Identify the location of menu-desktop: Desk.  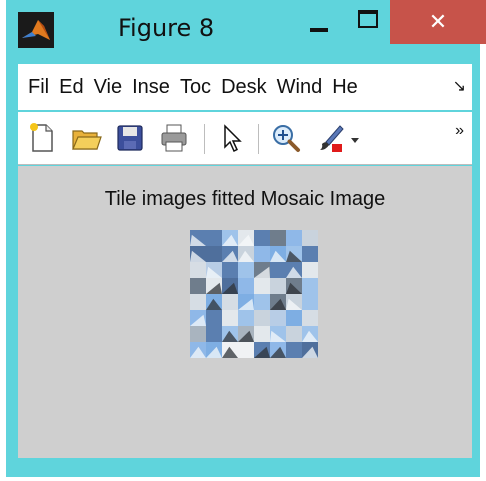
(244, 87).